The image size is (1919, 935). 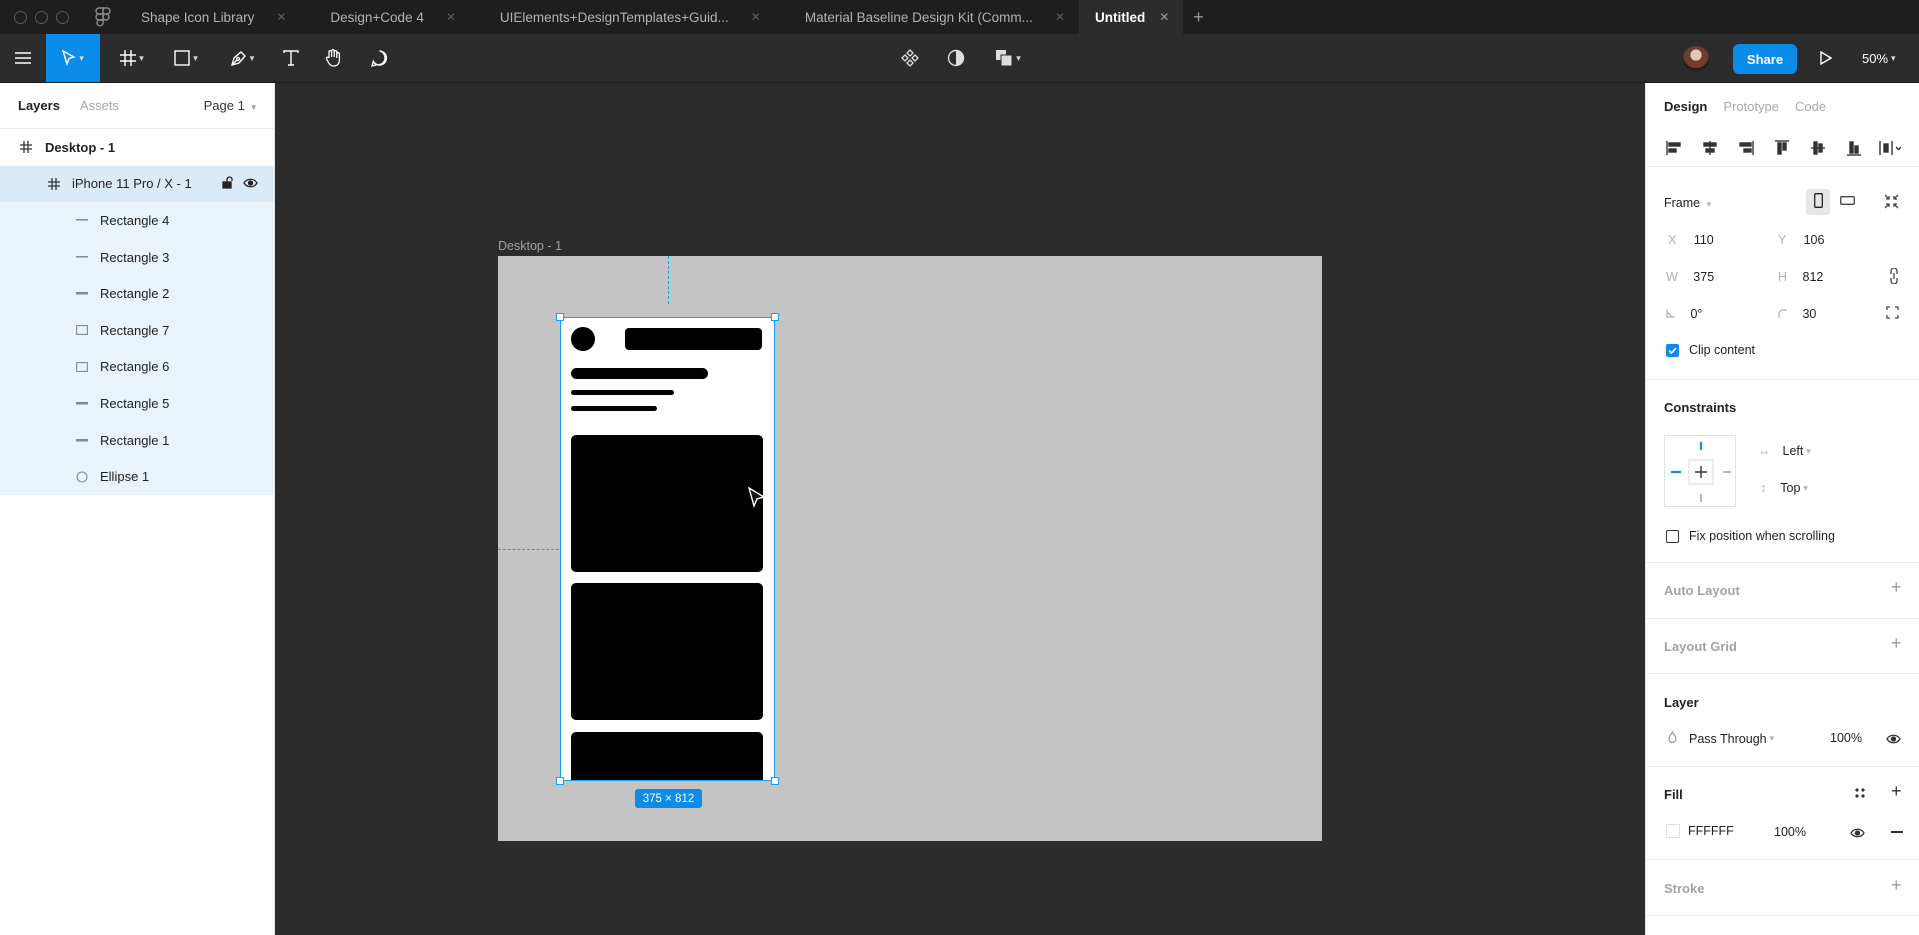 I want to click on tab-layers: Layers, so click(x=39, y=105).